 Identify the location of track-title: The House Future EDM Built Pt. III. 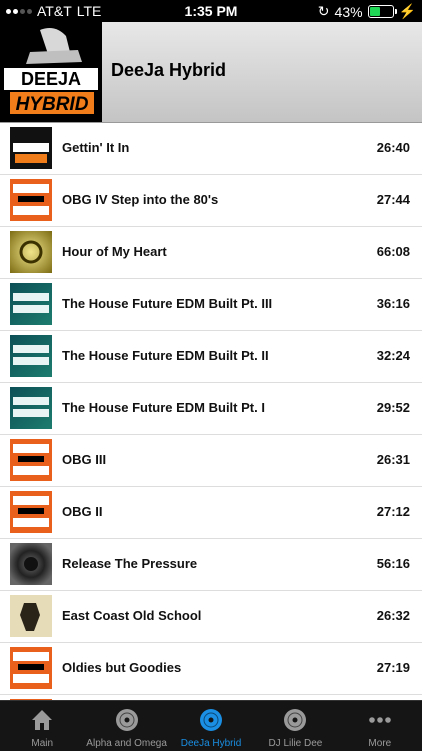
(167, 303).